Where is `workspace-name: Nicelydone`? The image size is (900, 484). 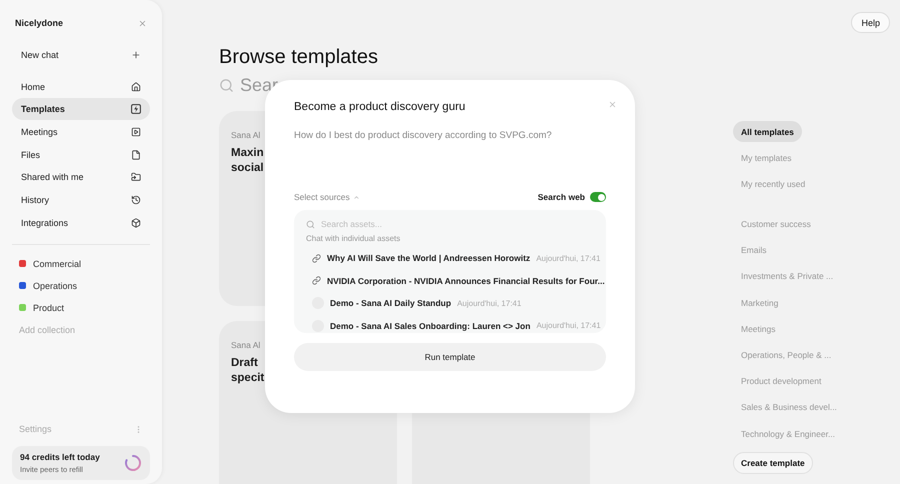
workspace-name: Nicelydone is located at coordinates (39, 23).